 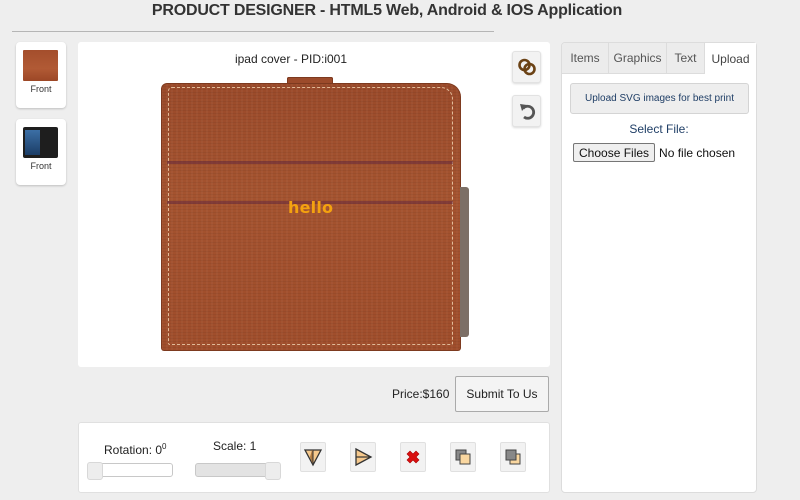 I want to click on design-text-element: hello, so click(x=310, y=207).